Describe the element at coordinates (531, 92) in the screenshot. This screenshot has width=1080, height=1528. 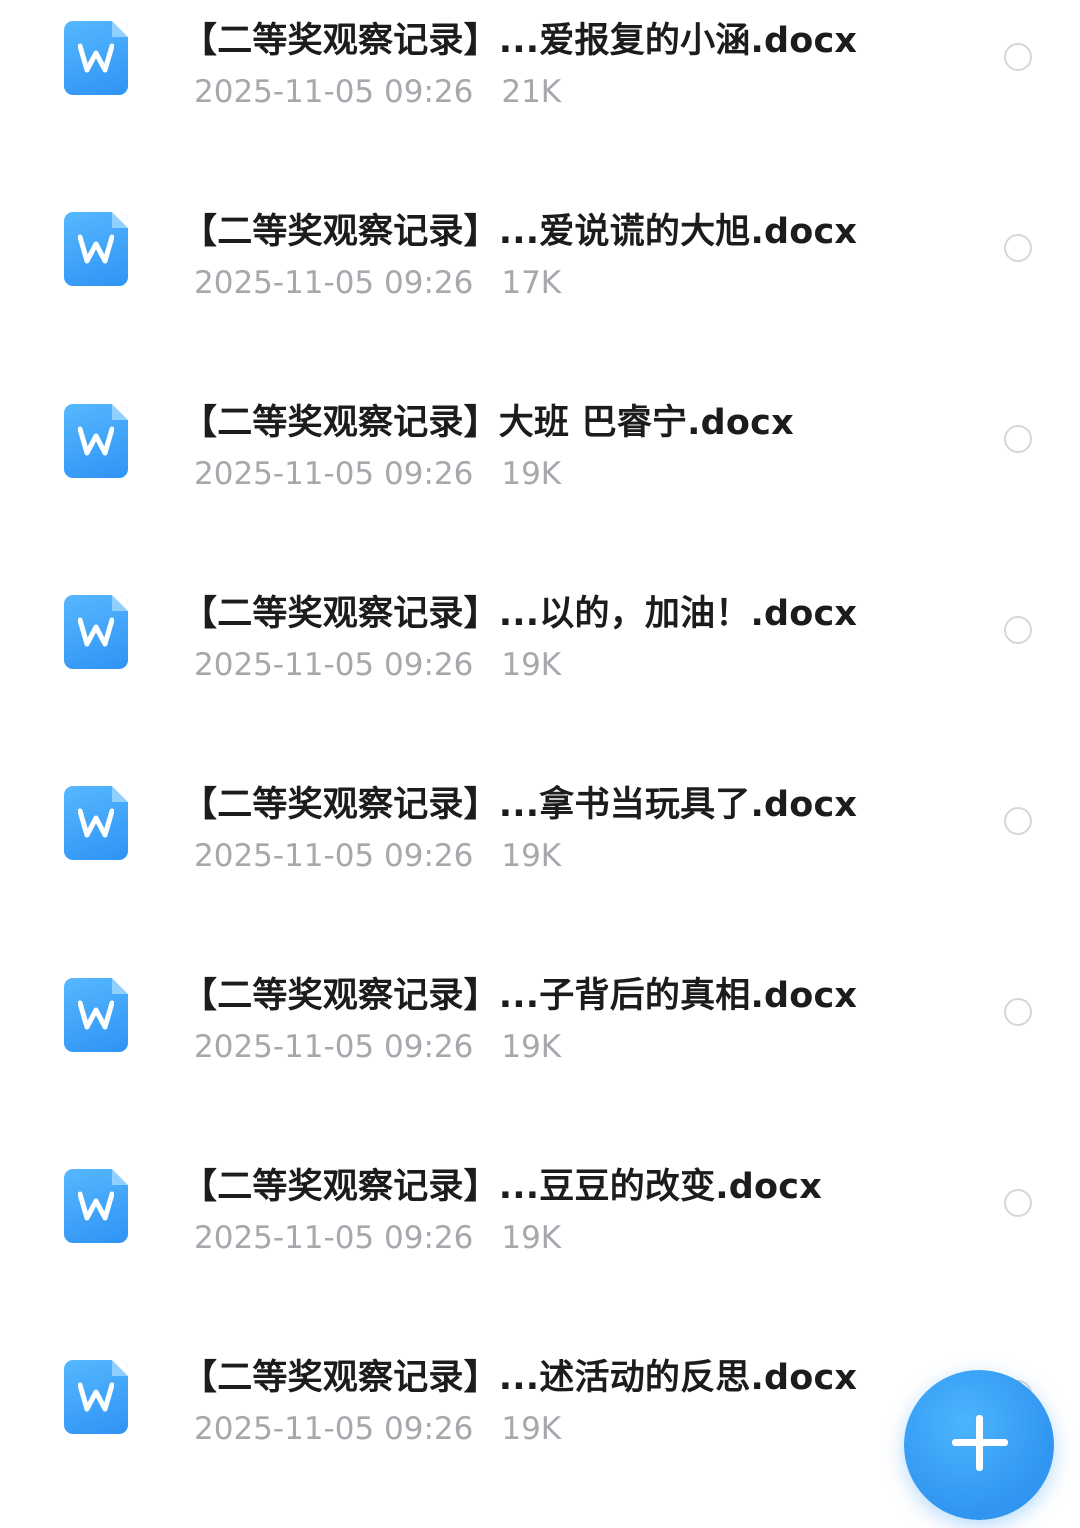
I see `file-size: 21K` at that location.